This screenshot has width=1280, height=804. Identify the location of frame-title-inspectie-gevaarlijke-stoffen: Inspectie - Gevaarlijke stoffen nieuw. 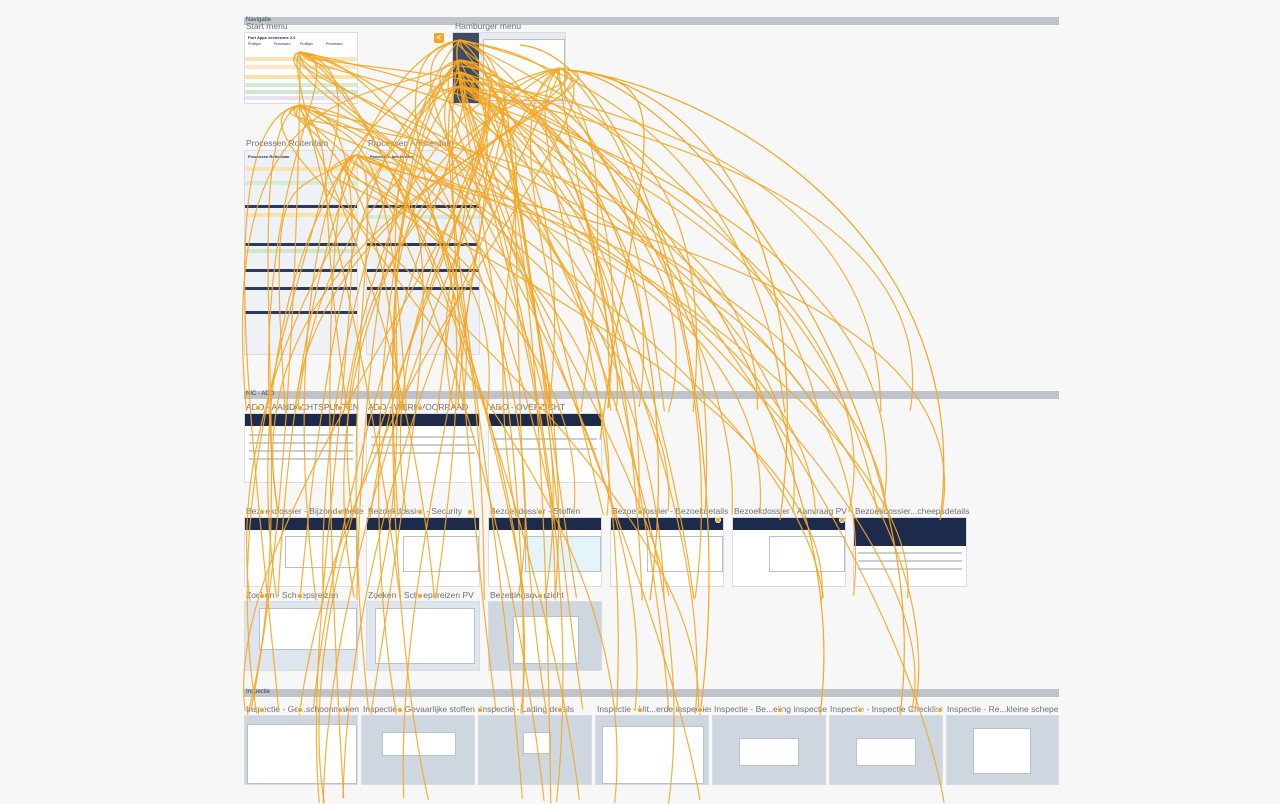
(420, 709).